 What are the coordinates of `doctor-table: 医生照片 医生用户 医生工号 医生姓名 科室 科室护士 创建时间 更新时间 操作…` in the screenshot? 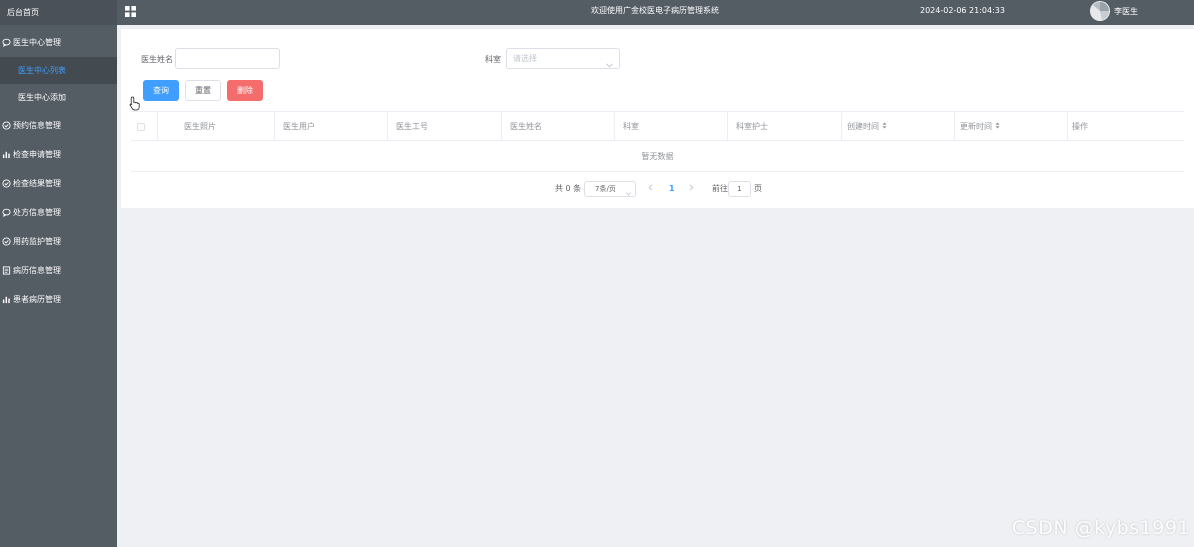 It's located at (657, 141).